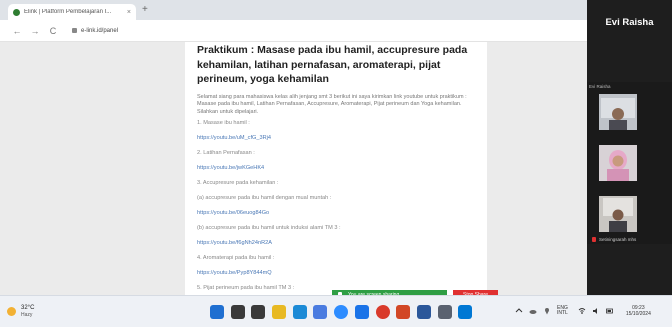 The width and height of the screenshot is (672, 327). Describe the element at coordinates (145, 10) in the screenshot. I see `new-tab-icon: +` at that location.